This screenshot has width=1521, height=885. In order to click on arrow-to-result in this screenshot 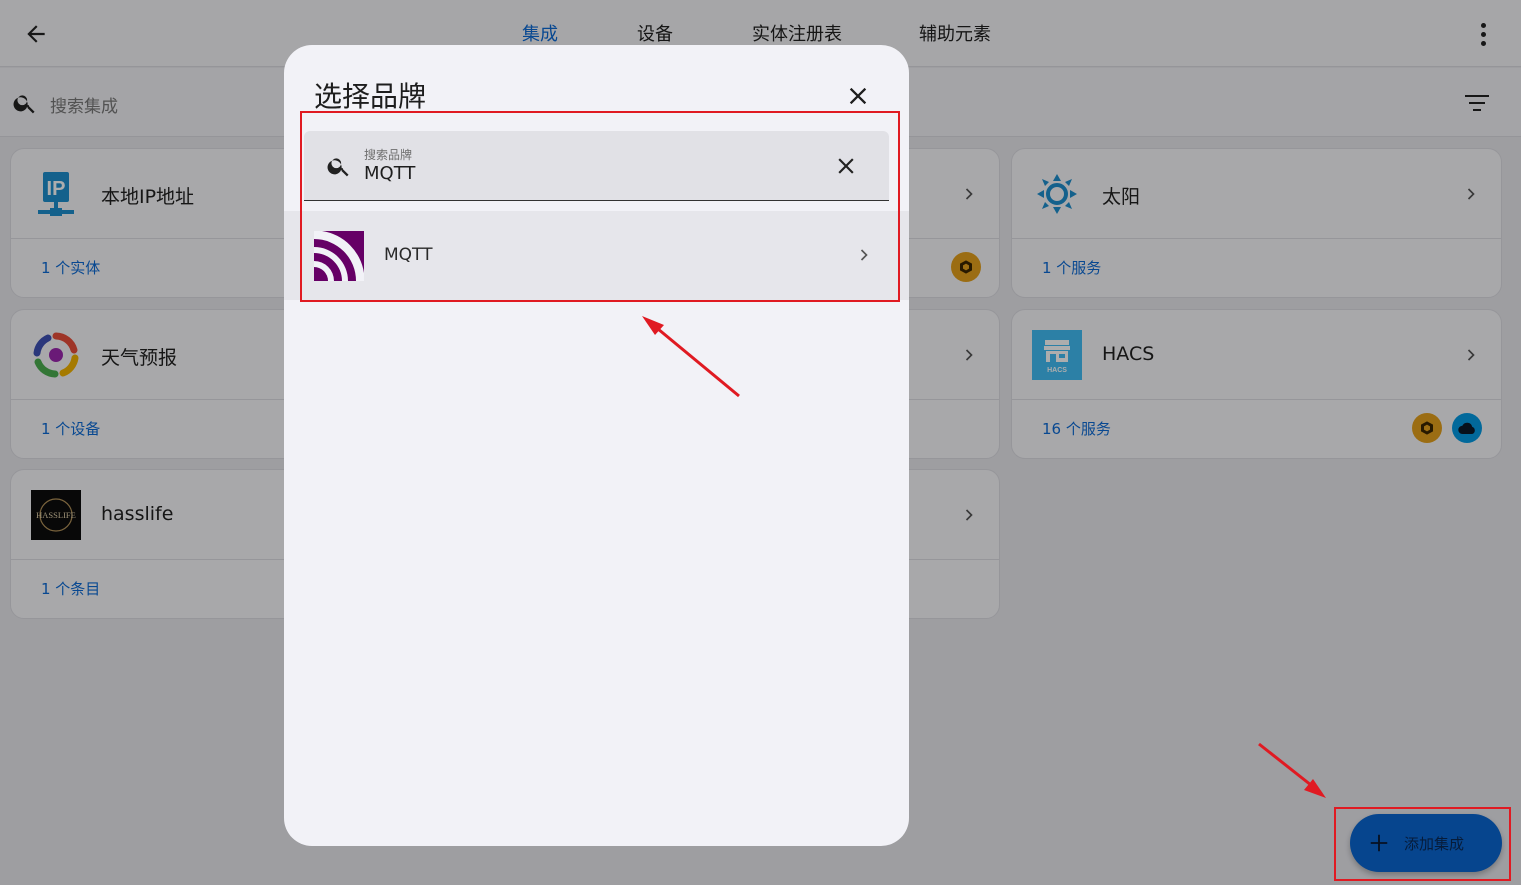, I will do `click(695, 360)`.